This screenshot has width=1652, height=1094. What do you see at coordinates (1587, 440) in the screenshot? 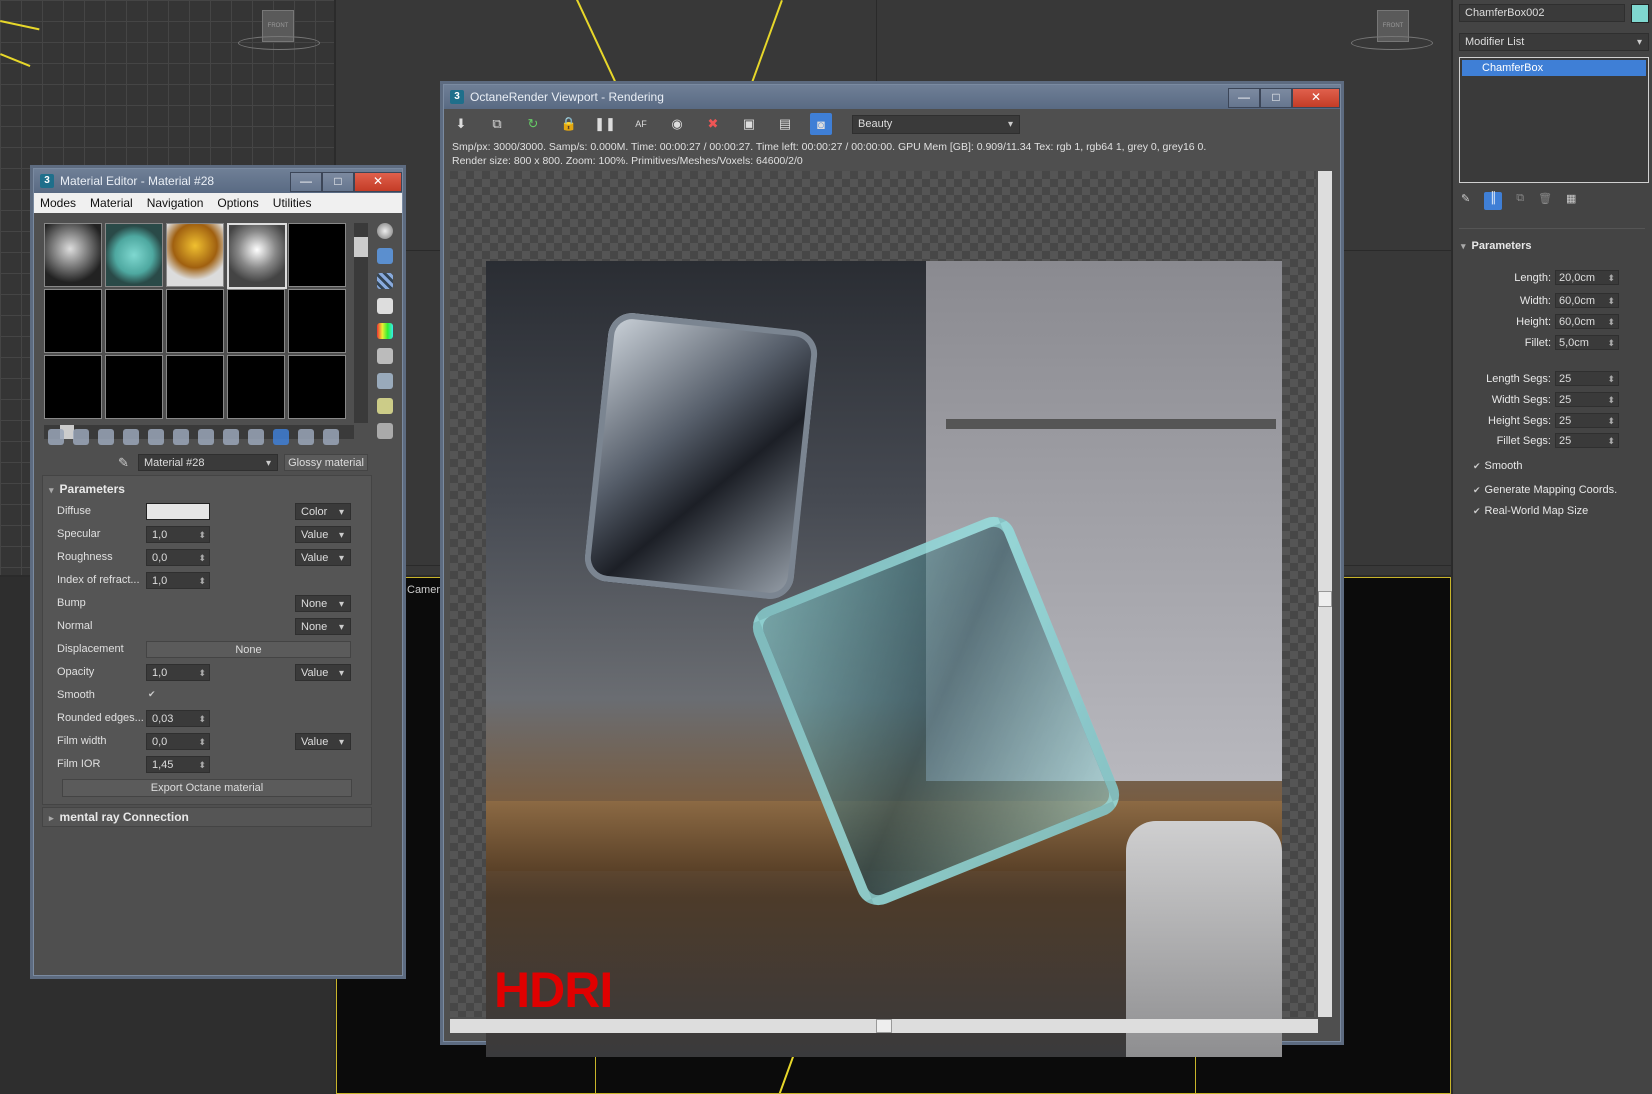
I see `fillet-segs-spinner: 25` at bounding box center [1587, 440].